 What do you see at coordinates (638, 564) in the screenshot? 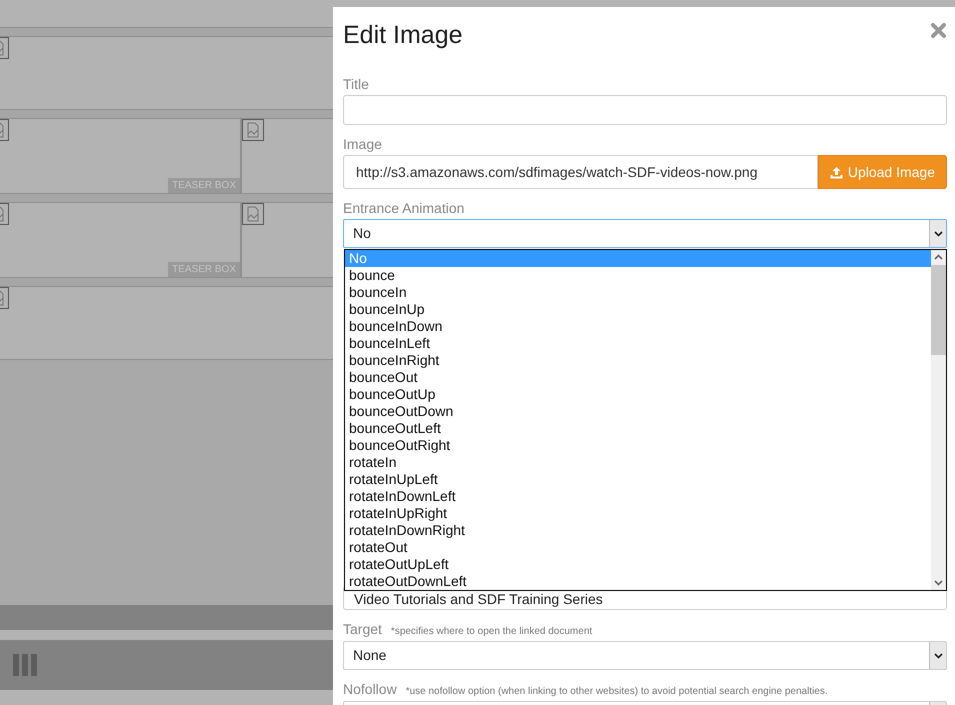
I see `dropdown-option: rotateOutUpLeft` at bounding box center [638, 564].